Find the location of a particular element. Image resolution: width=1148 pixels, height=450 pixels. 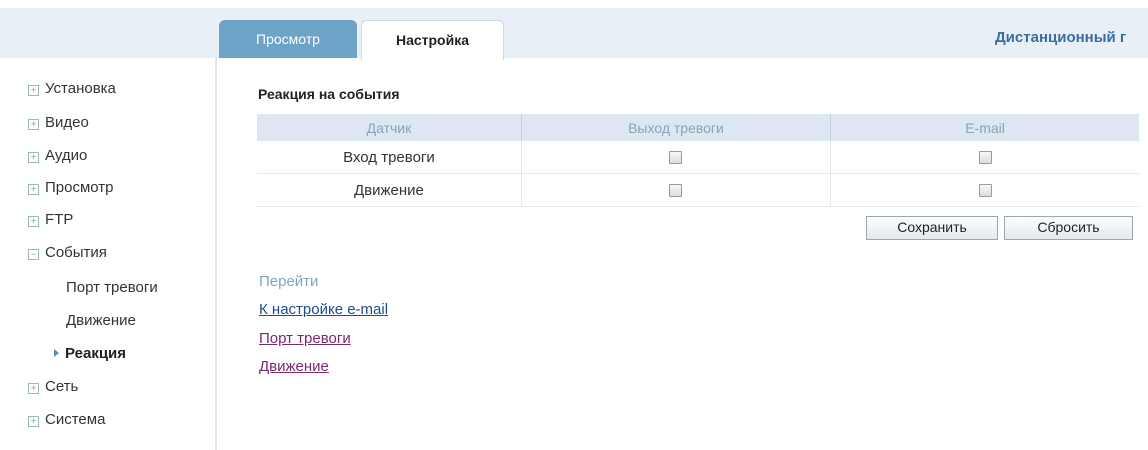

column-header: Выход тревоги is located at coordinates (676, 127).